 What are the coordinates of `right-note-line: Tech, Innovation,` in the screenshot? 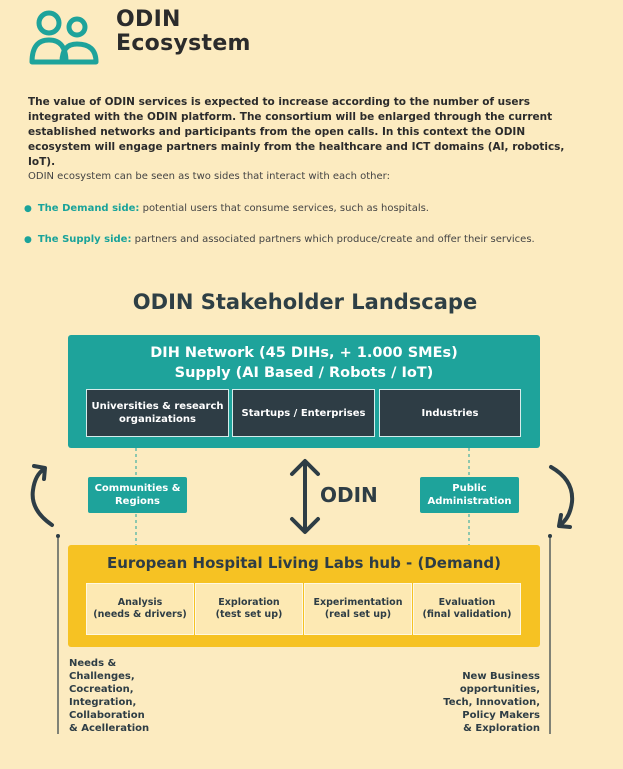 It's located at (491, 702).